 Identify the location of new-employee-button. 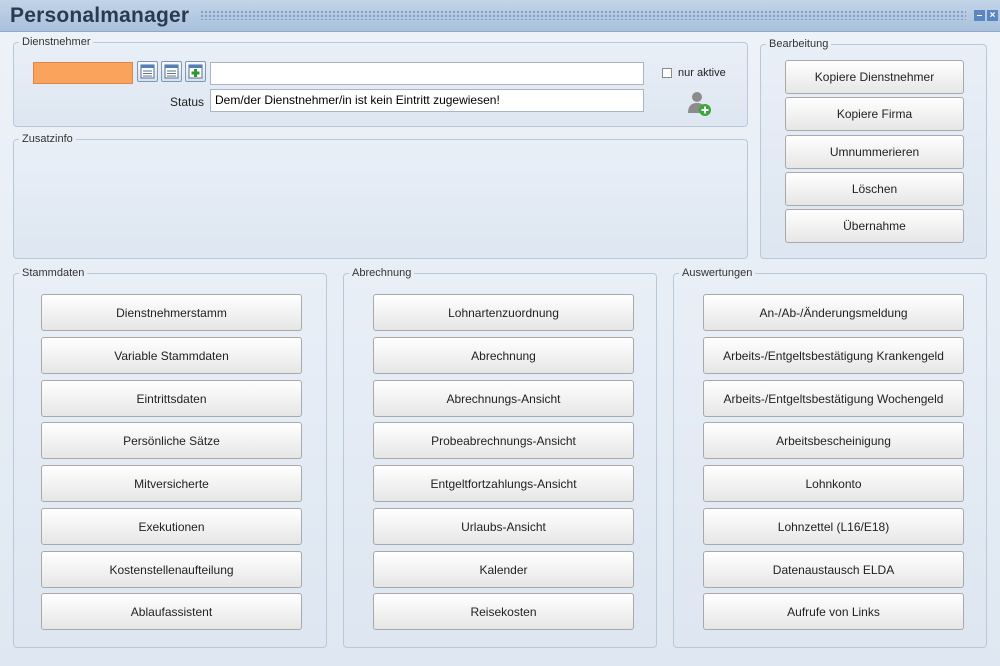
(195, 71).